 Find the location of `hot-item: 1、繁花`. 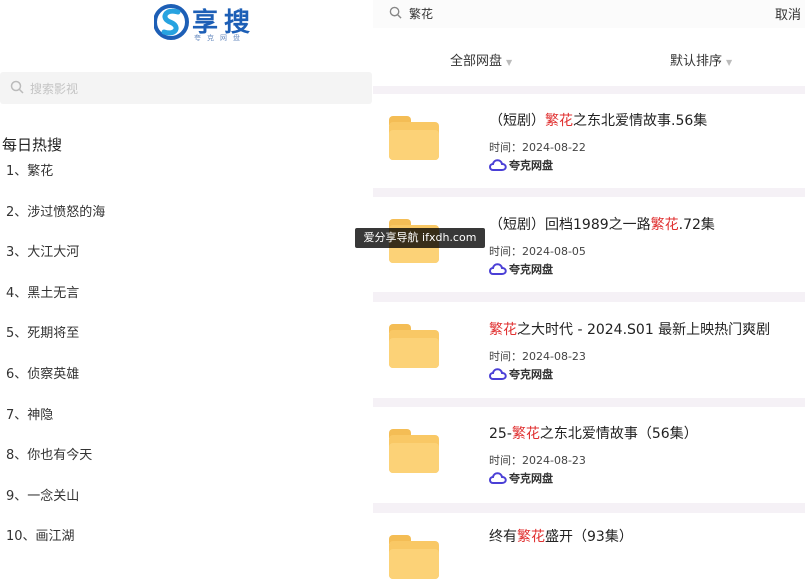

hot-item: 1、繁花 is located at coordinates (52, 180).